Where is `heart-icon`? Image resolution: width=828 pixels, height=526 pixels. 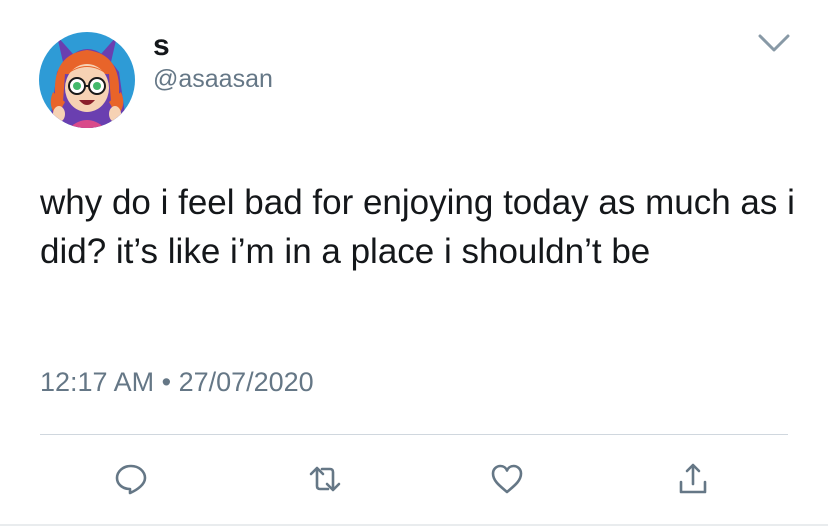 heart-icon is located at coordinates (507, 479).